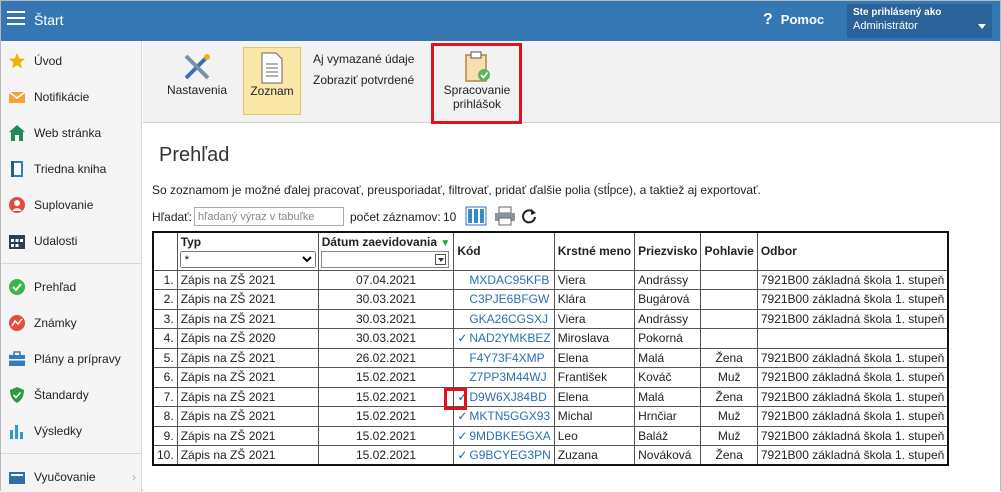 Image resolution: width=1001 pixels, height=492 pixels. I want to click on sidebar-item-suplovanie: Suplovanie, so click(71, 205).